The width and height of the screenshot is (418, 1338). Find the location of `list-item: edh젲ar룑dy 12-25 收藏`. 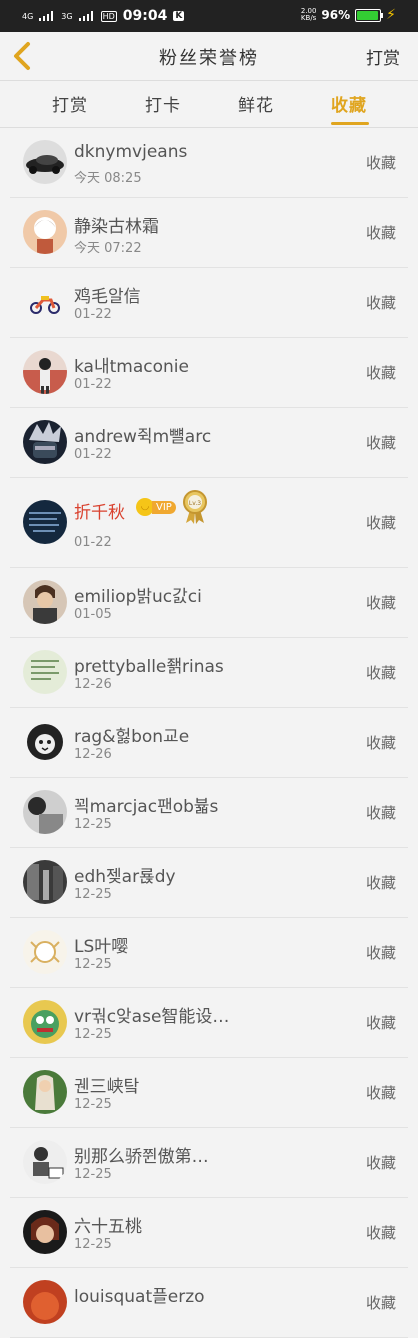

list-item: edh젲ar룑dy 12-25 收藏 is located at coordinates (209, 883).